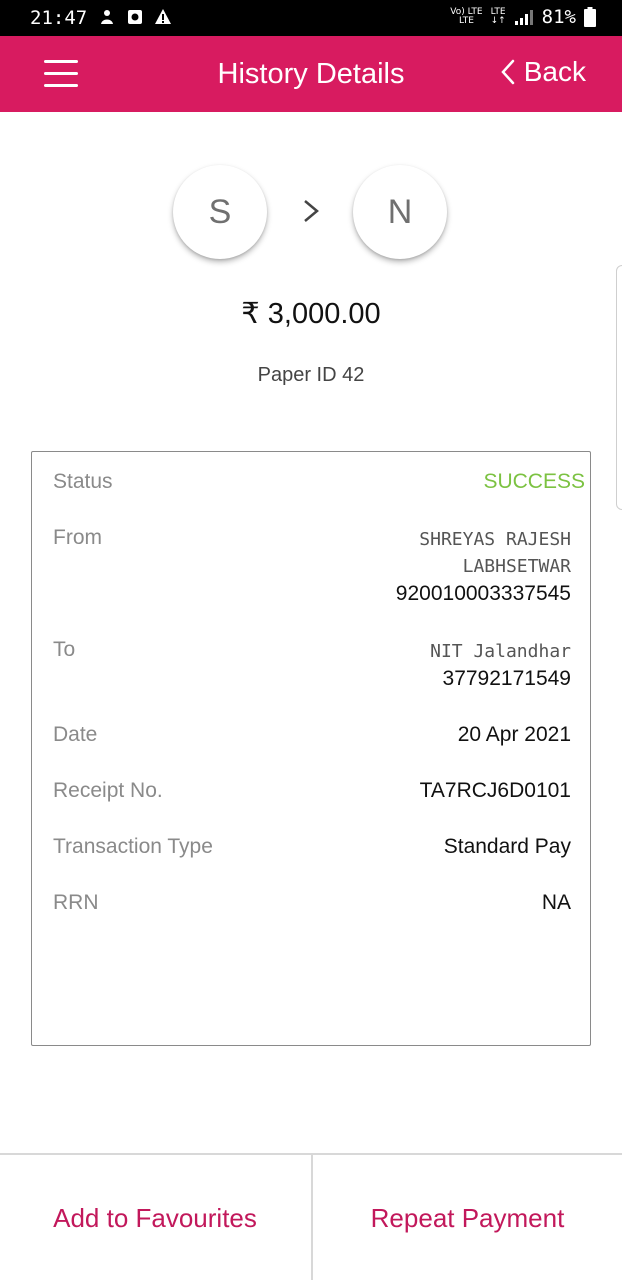 This screenshot has height=1280, width=622. What do you see at coordinates (77, 537) in the screenshot?
I see `from-label: From` at bounding box center [77, 537].